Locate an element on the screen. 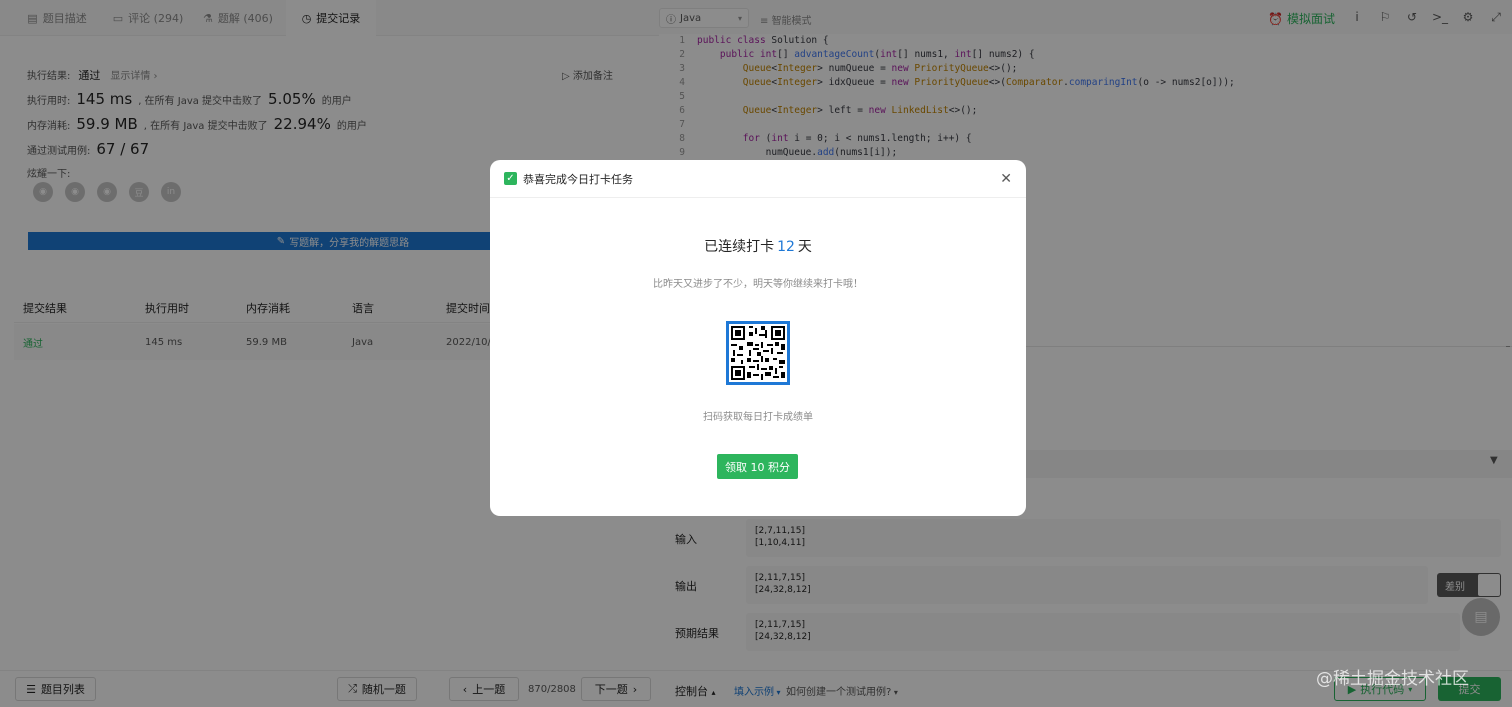 The height and width of the screenshot is (707, 1512). modal-title: 恭喜完成今日打卡任务 is located at coordinates (578, 179).